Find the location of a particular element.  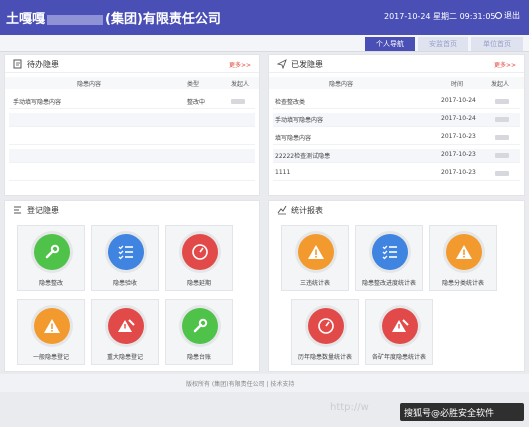

document-edit-icon is located at coordinates (17, 64).